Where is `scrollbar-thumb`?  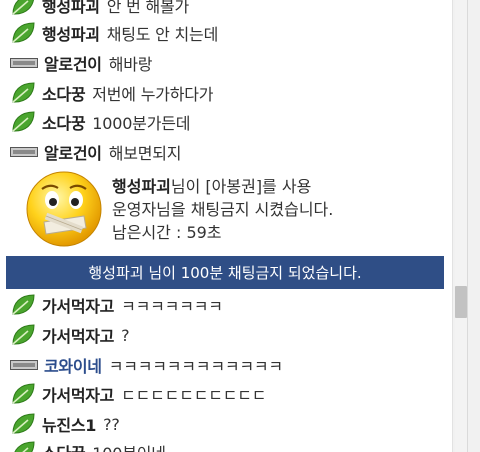 scrollbar-thumb is located at coordinates (461, 302).